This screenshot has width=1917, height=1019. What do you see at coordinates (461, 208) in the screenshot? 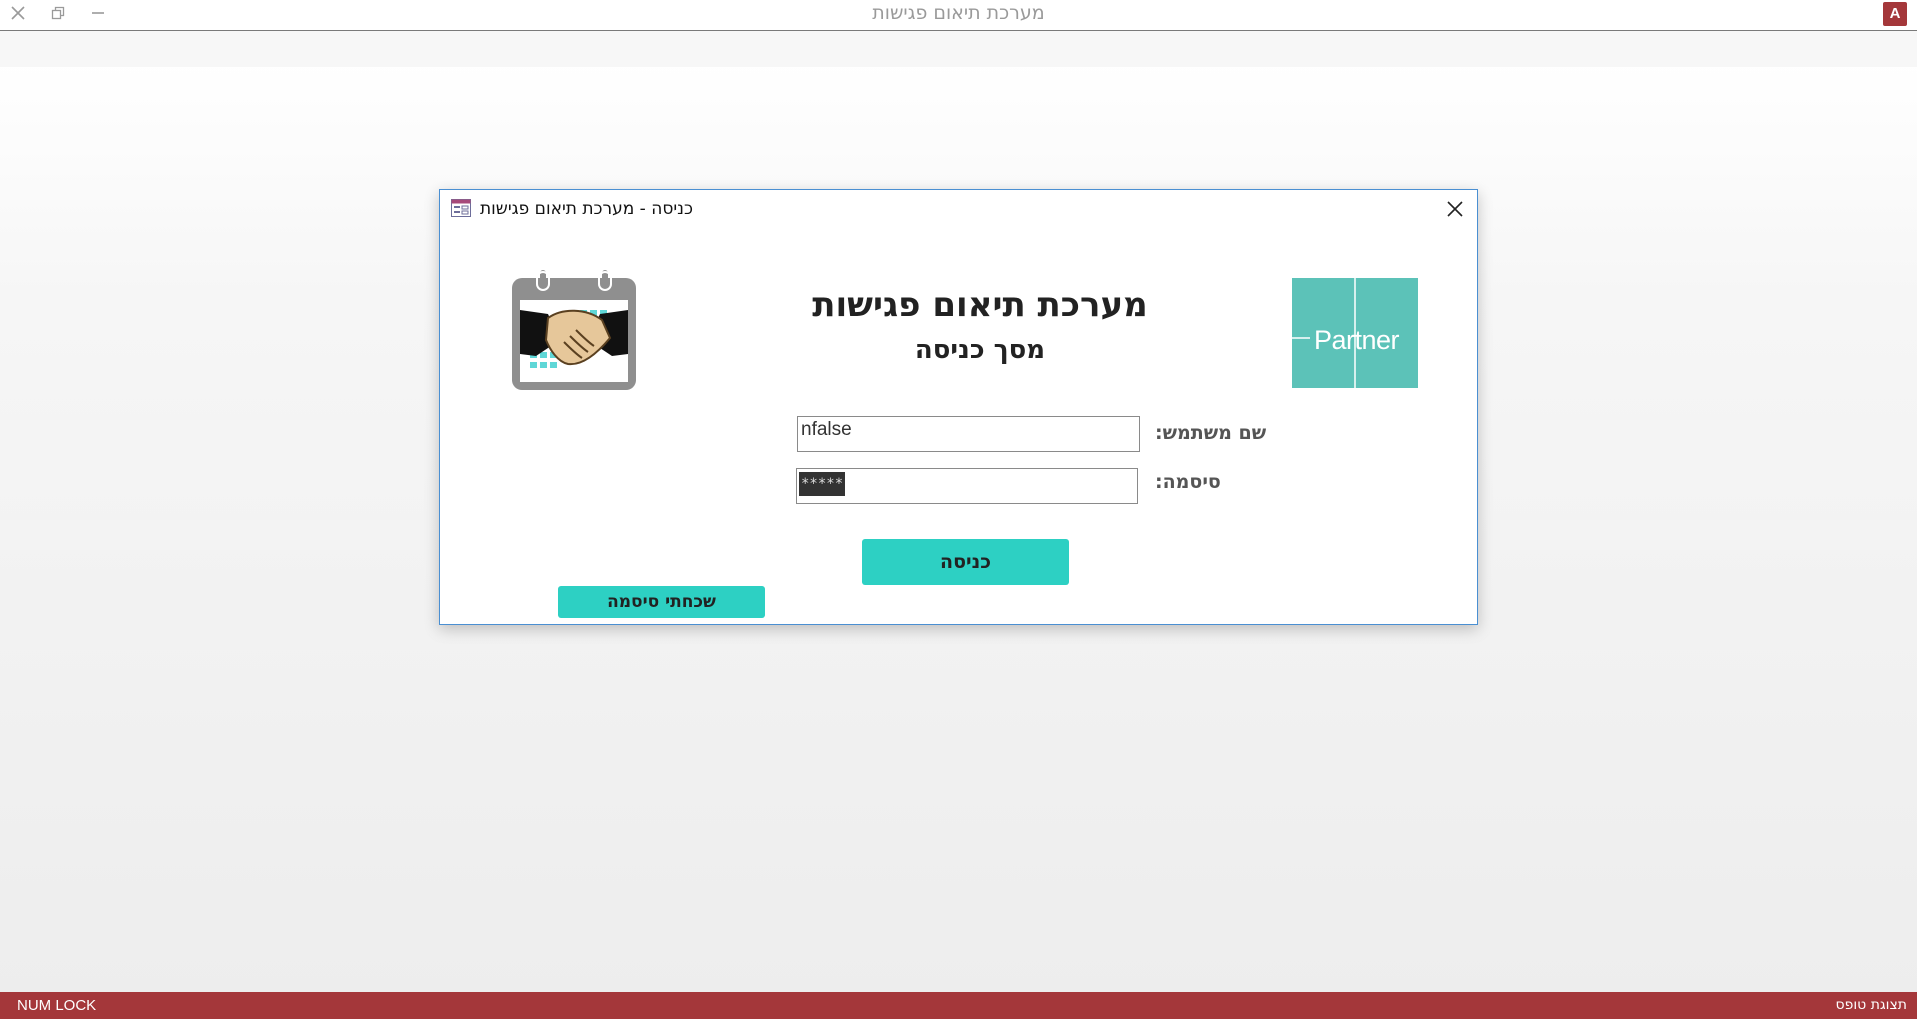
I see `form-icon` at bounding box center [461, 208].